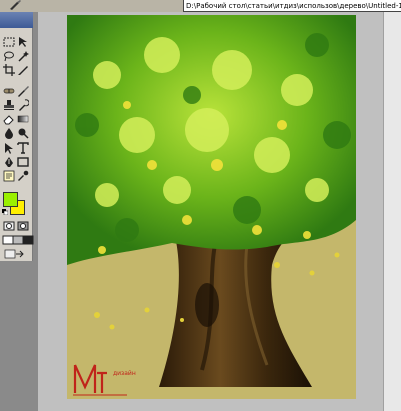 This screenshot has height=411, width=401. What do you see at coordinates (10, 199) in the screenshot?
I see `foreground-color-swatch` at bounding box center [10, 199].